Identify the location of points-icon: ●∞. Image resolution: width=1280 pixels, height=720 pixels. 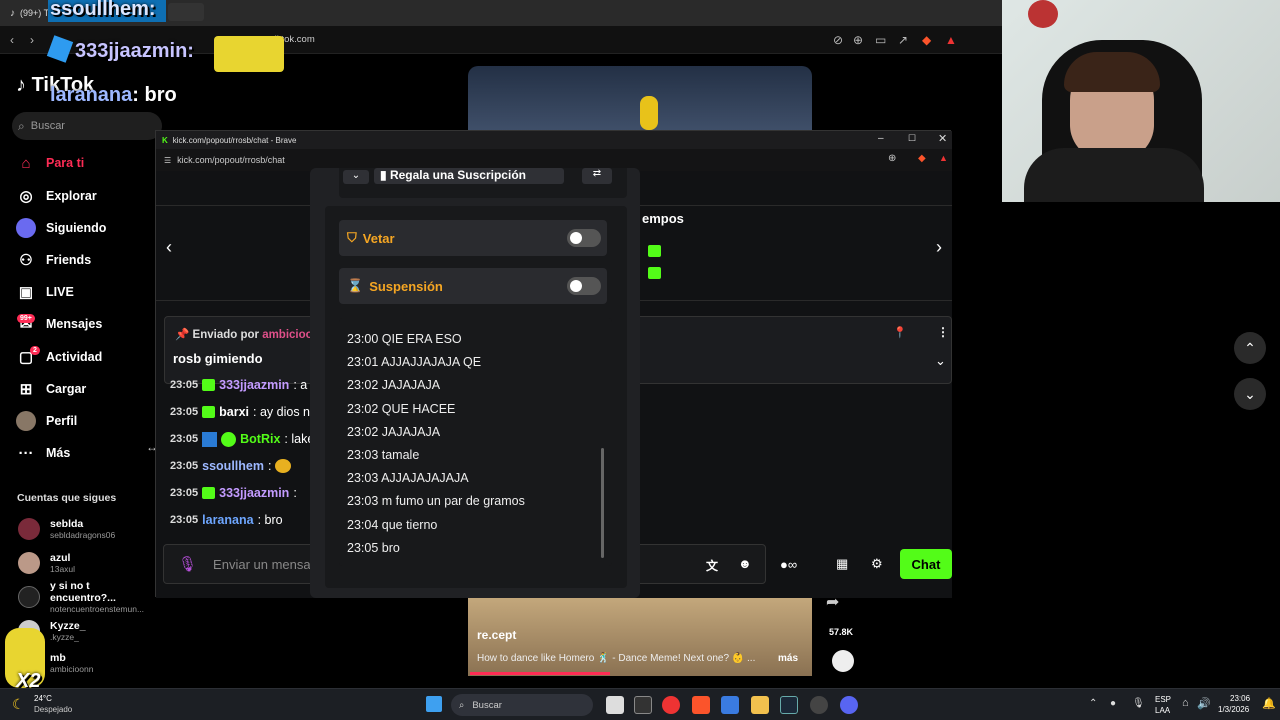
(788, 564).